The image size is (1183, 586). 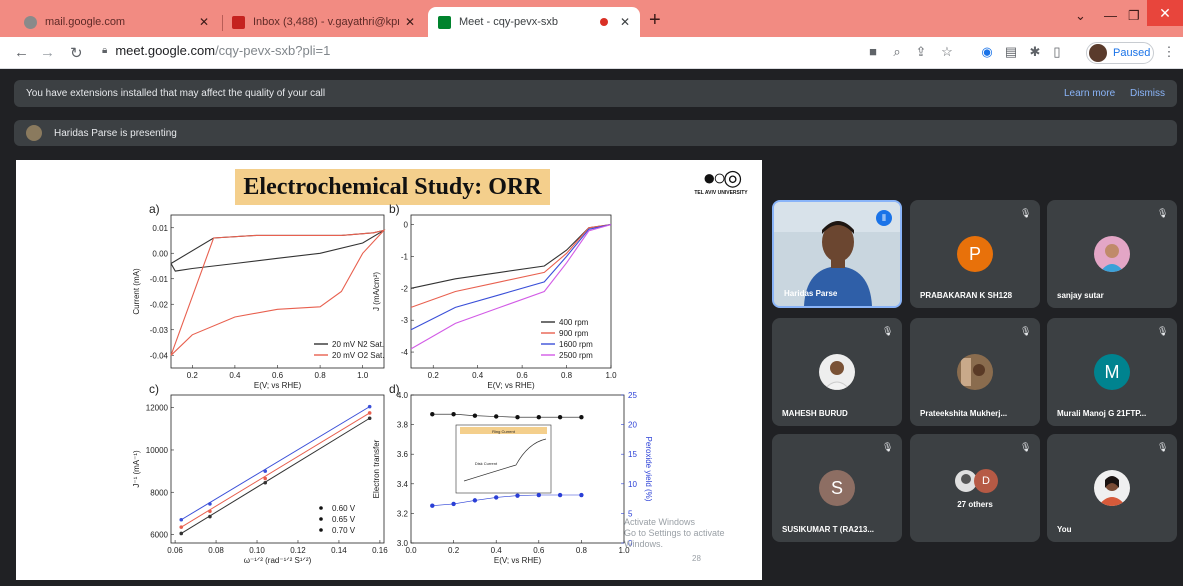 What do you see at coordinates (837, 254) in the screenshot?
I see `participant-tile-video: ⦀ Haridas Parse` at bounding box center [837, 254].